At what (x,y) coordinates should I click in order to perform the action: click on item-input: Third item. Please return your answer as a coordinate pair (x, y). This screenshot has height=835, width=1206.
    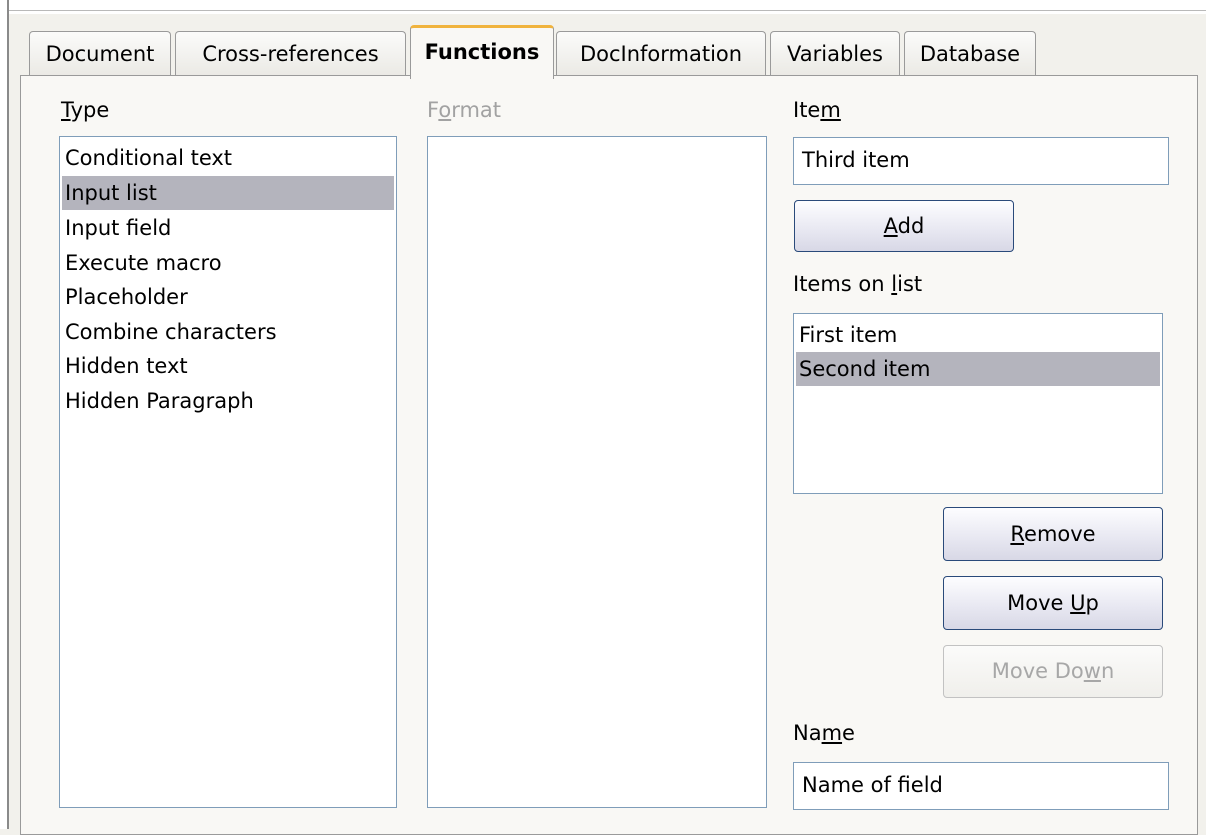
    Looking at the image, I should click on (981, 161).